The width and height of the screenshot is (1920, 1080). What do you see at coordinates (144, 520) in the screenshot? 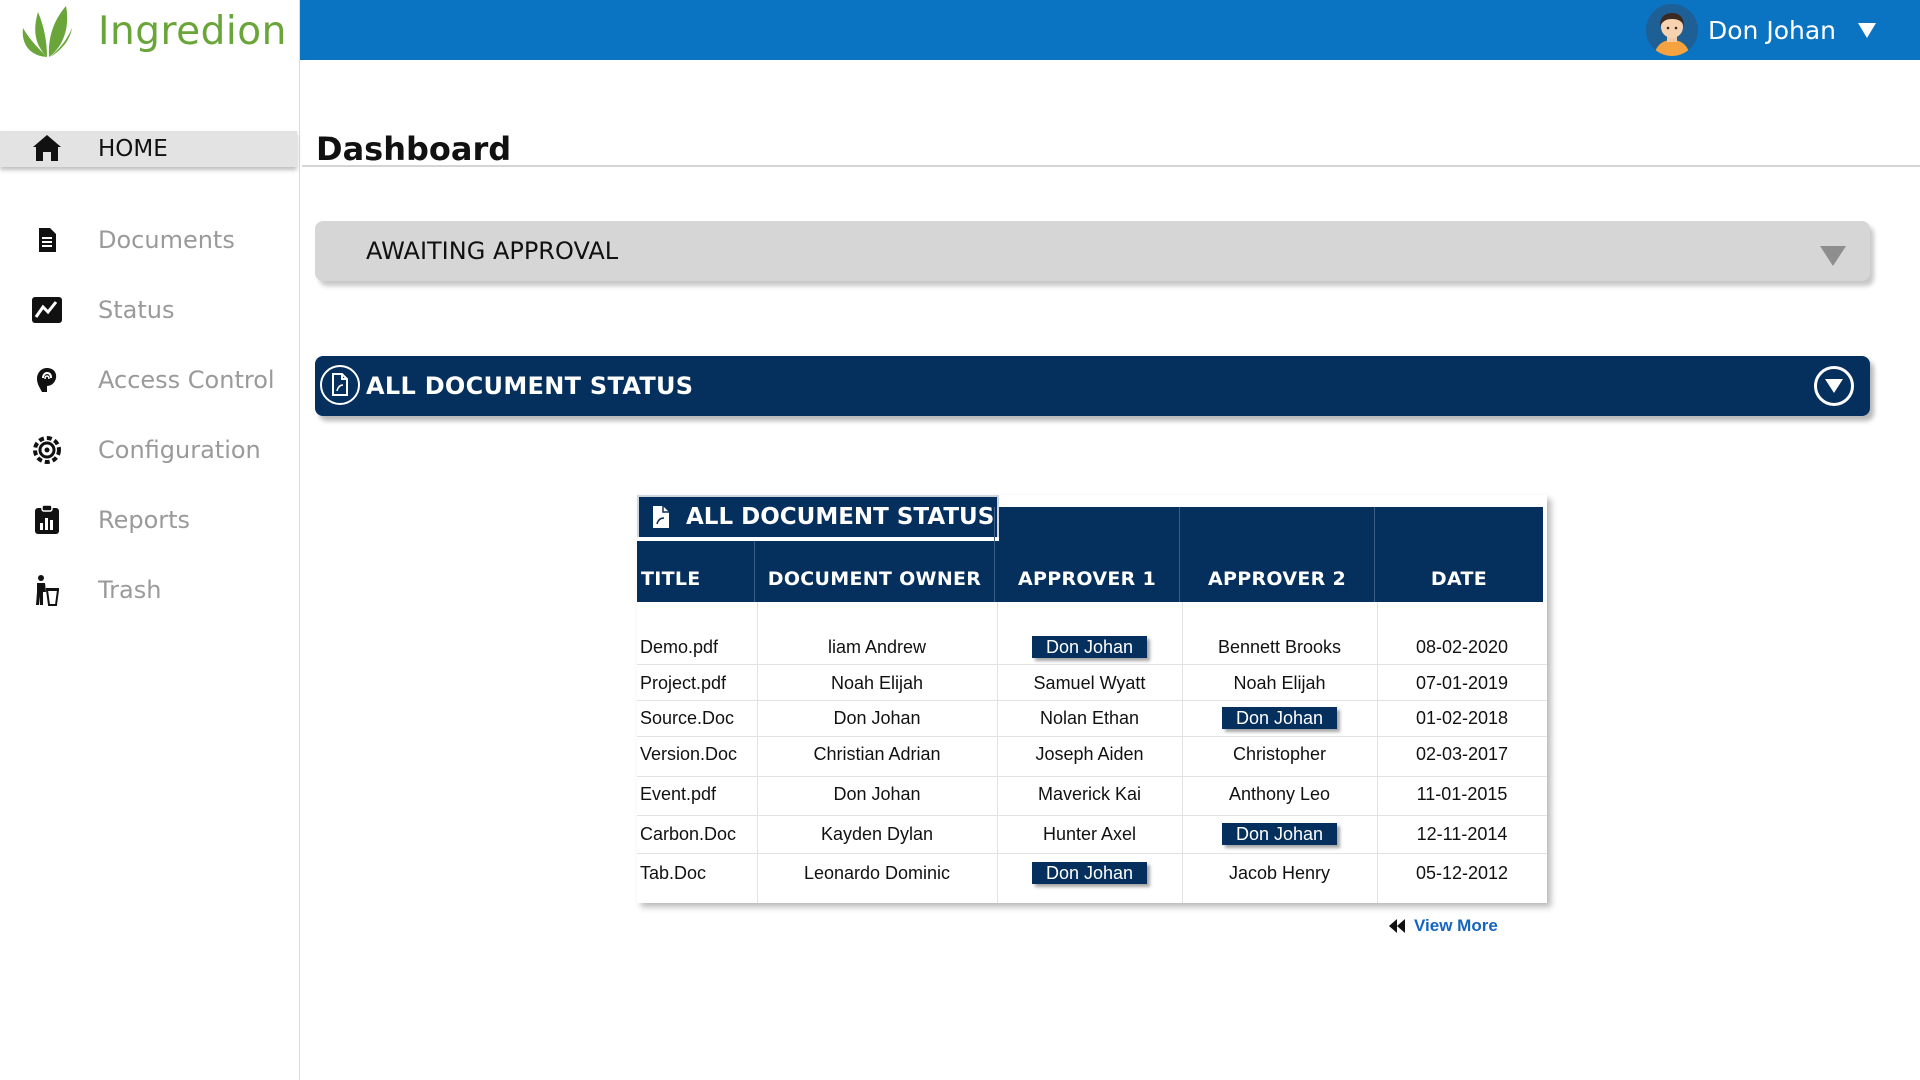
I see `sidebar-item-label: Reports` at bounding box center [144, 520].